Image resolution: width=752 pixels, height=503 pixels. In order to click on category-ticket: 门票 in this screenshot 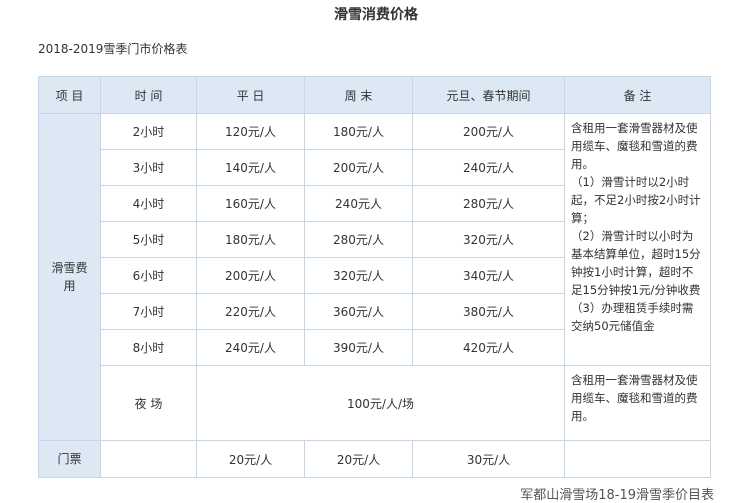, I will do `click(69, 459)`.